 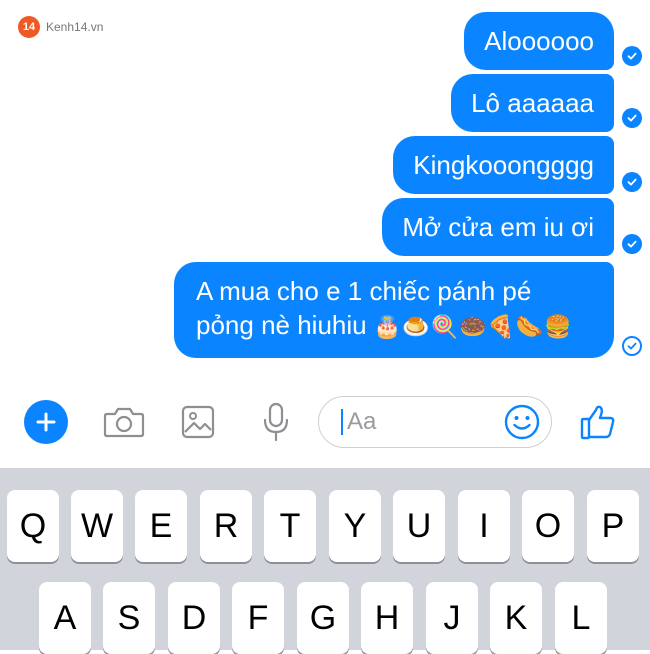 I want to click on message-bubble: Kingkooongggg, so click(x=503, y=165).